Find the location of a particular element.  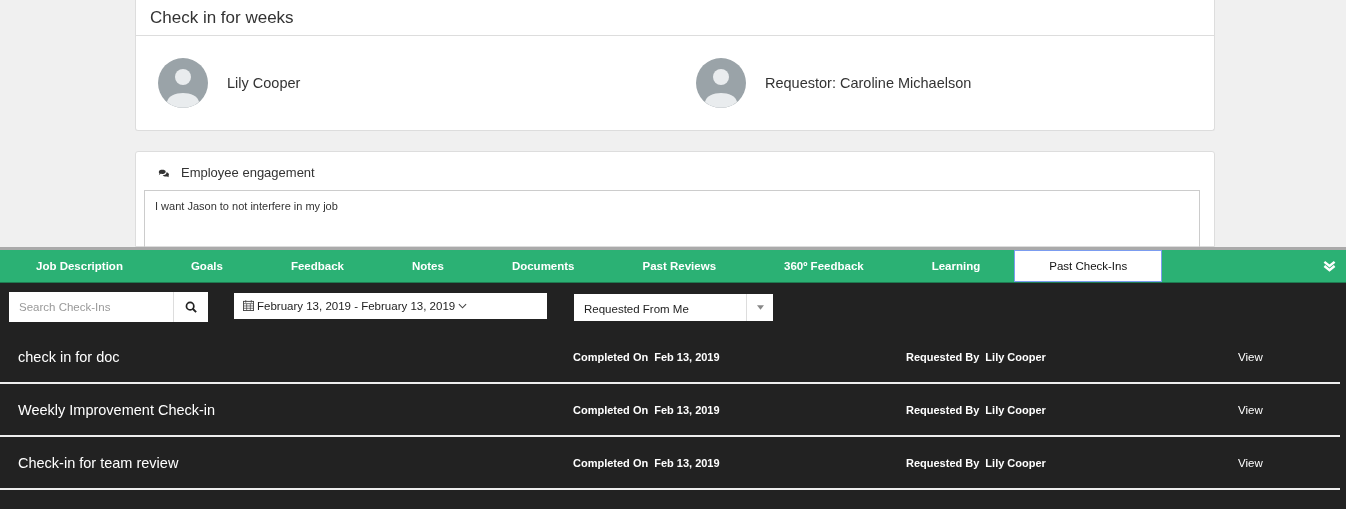

tab: Documents is located at coordinates (543, 266).